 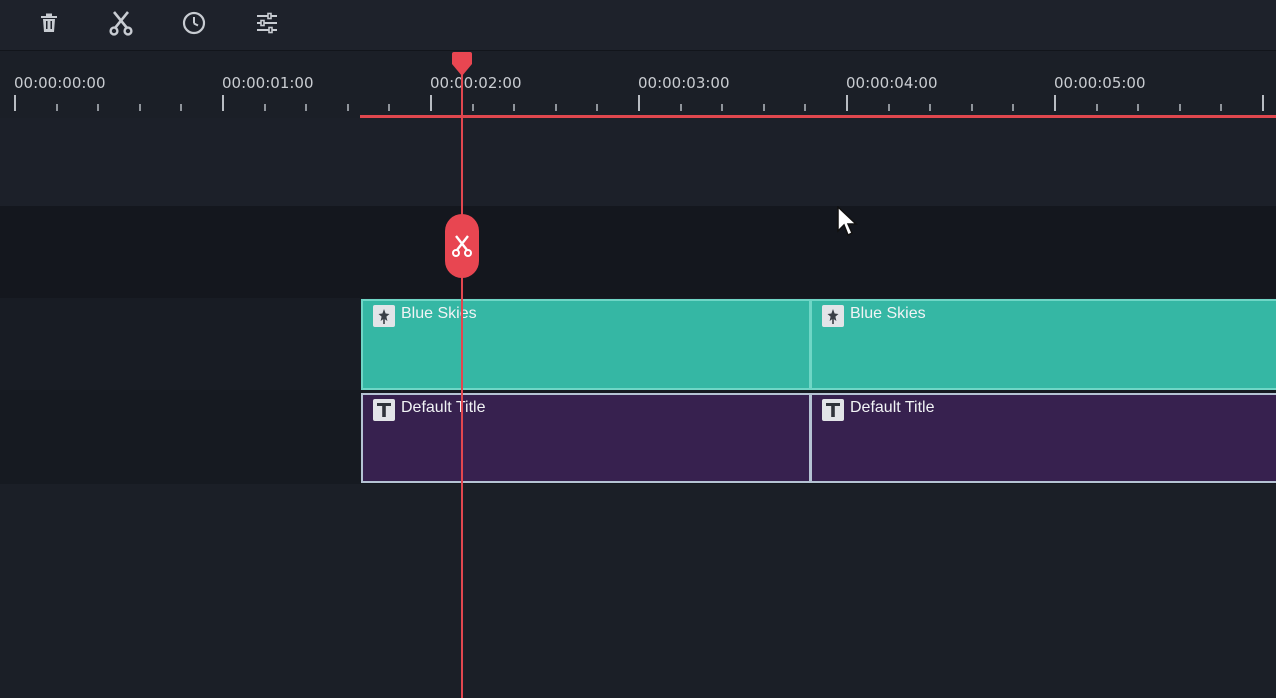 I want to click on ruler-label: 00:00:04:00, so click(x=892, y=83).